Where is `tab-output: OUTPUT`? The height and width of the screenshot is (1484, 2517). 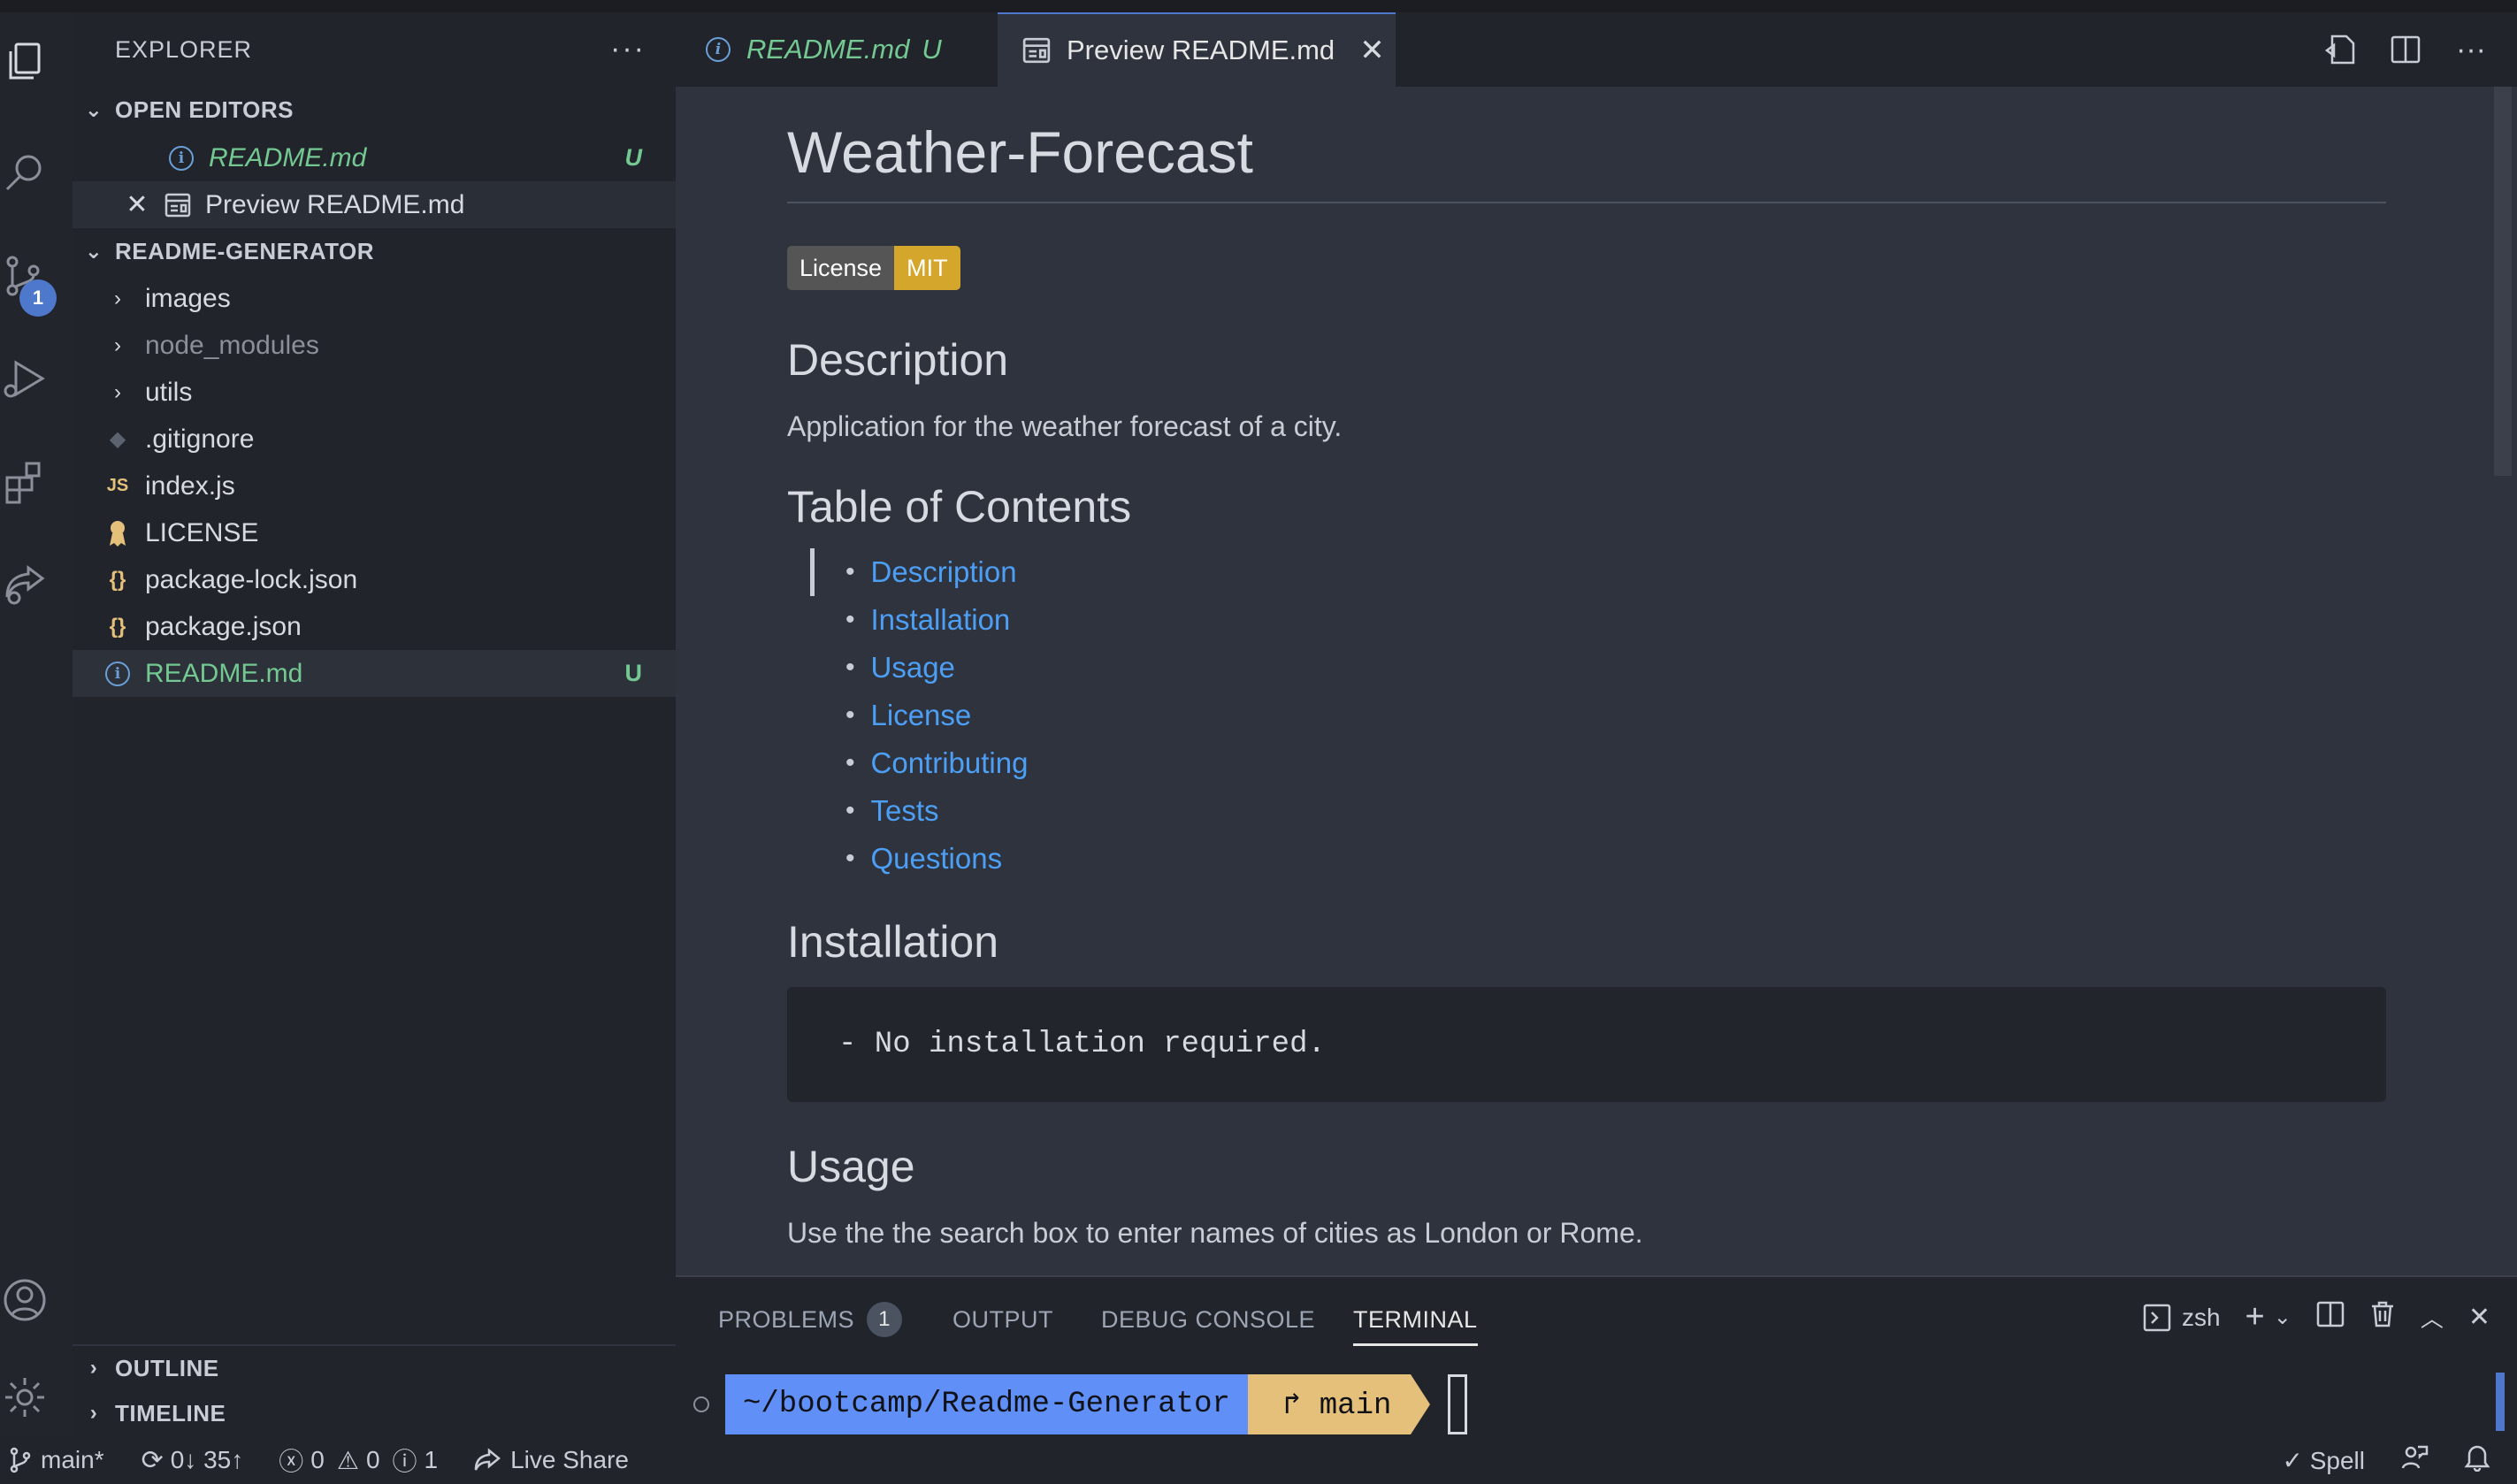
tab-output: OUTPUT is located at coordinates (1002, 1319).